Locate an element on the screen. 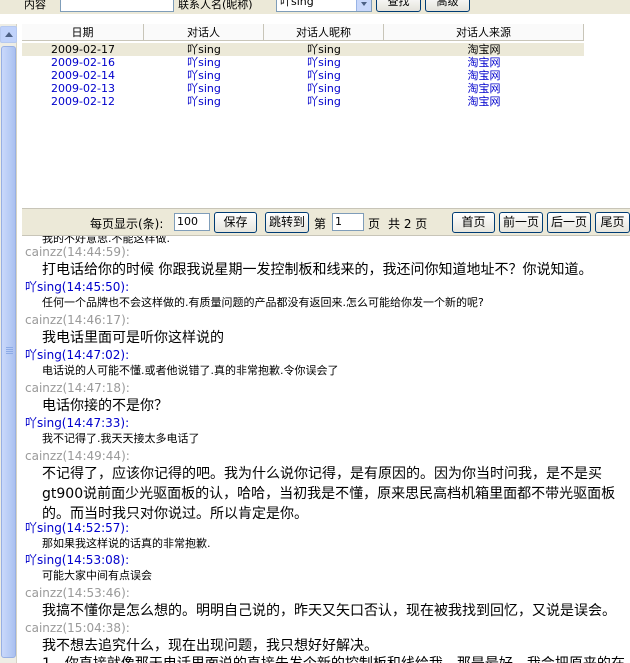 Image resolution: width=630 pixels, height=663 pixels. message-sender: cainzz(14:53:46): is located at coordinates (77, 593).